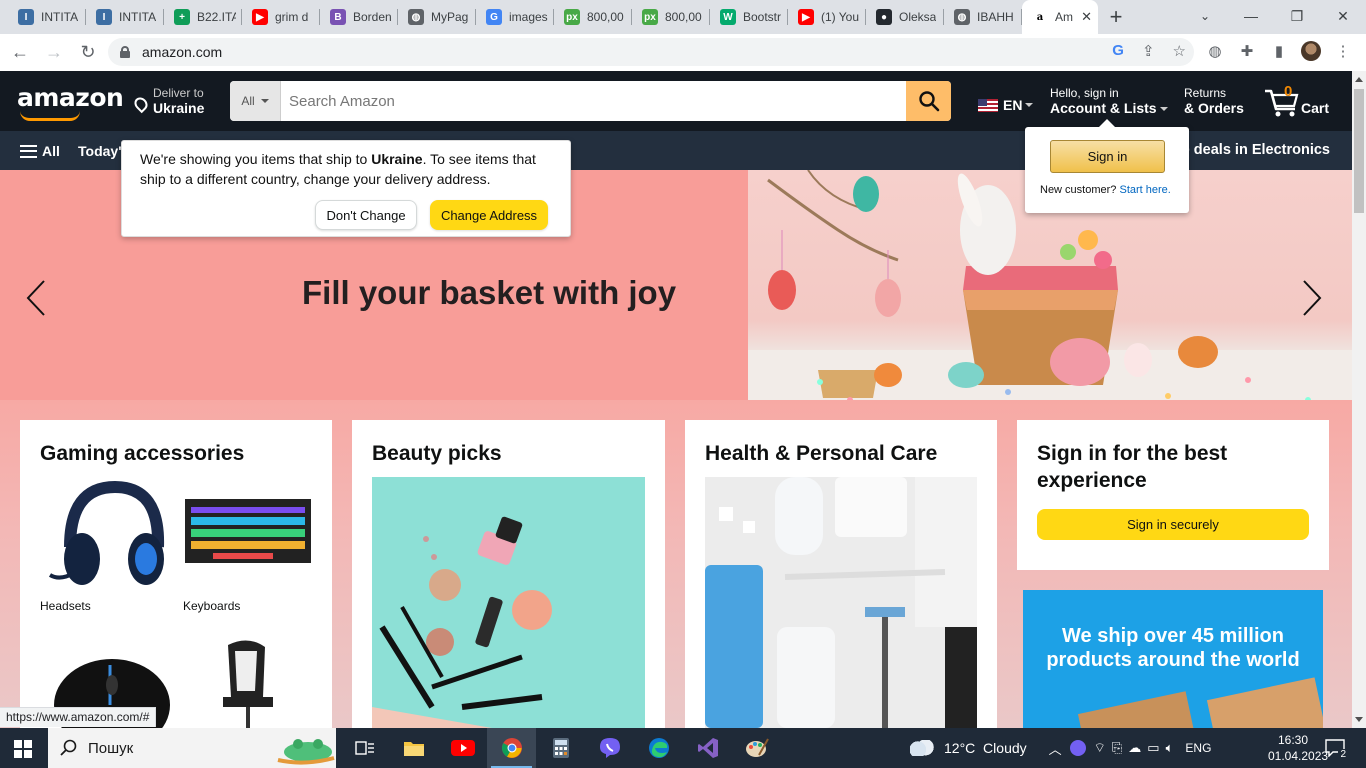 Image resolution: width=1366 pixels, height=768 pixels. What do you see at coordinates (359, 17) in the screenshot?
I see `tab-4: B Borden` at bounding box center [359, 17].